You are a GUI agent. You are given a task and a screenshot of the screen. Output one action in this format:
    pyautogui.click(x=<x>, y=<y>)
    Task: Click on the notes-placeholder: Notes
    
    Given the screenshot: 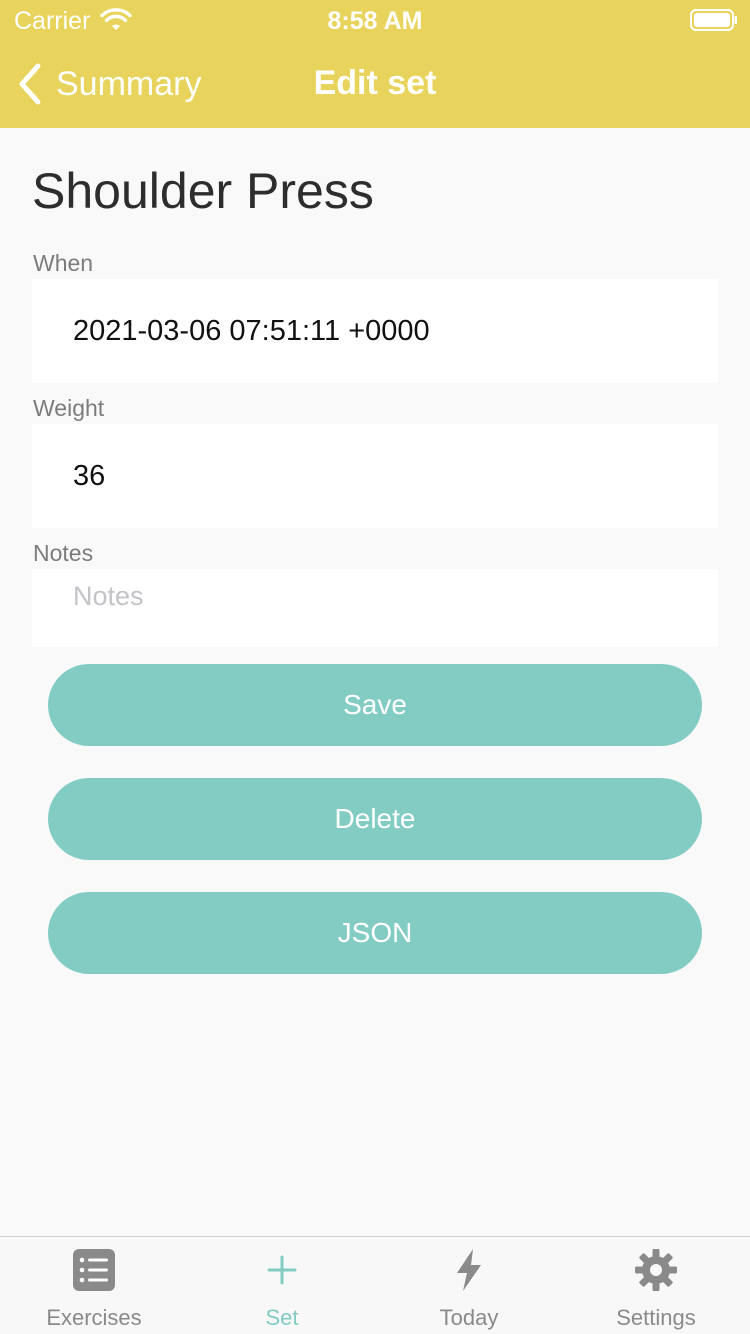 What is the action you would take?
    pyautogui.click(x=108, y=596)
    